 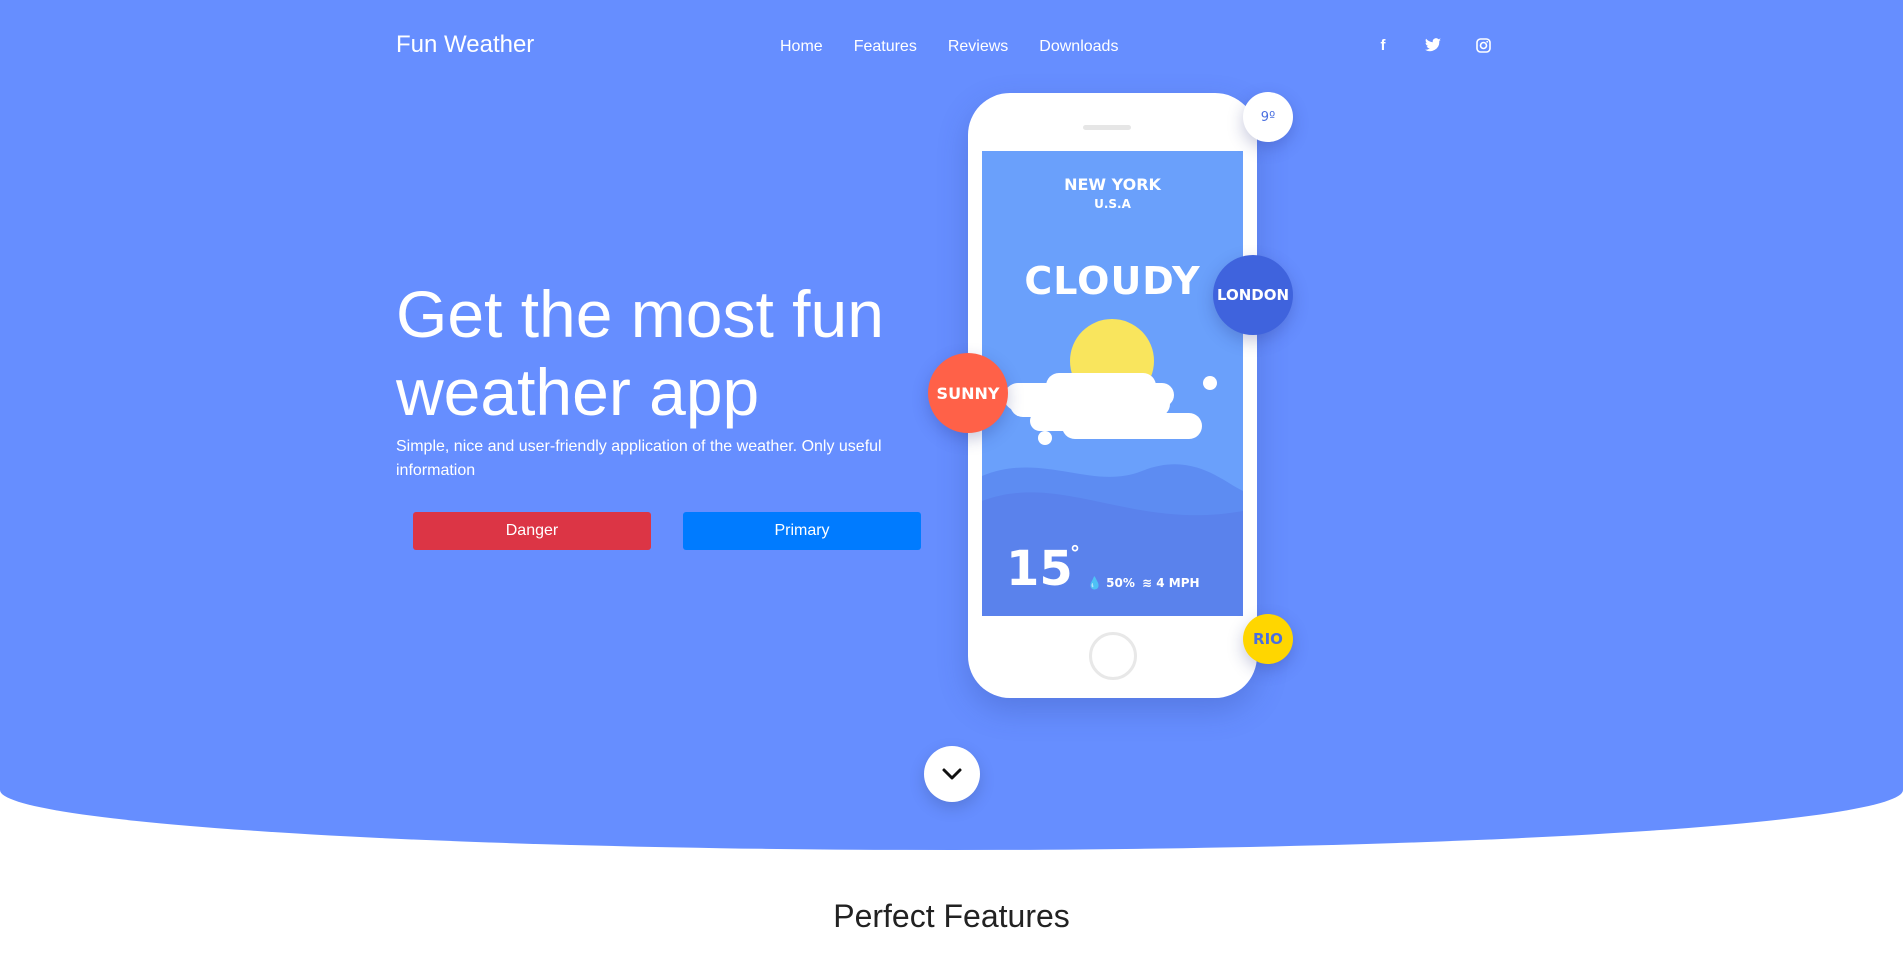 I want to click on main-nav: Home Features Reviews Downloads, so click(x=964, y=47).